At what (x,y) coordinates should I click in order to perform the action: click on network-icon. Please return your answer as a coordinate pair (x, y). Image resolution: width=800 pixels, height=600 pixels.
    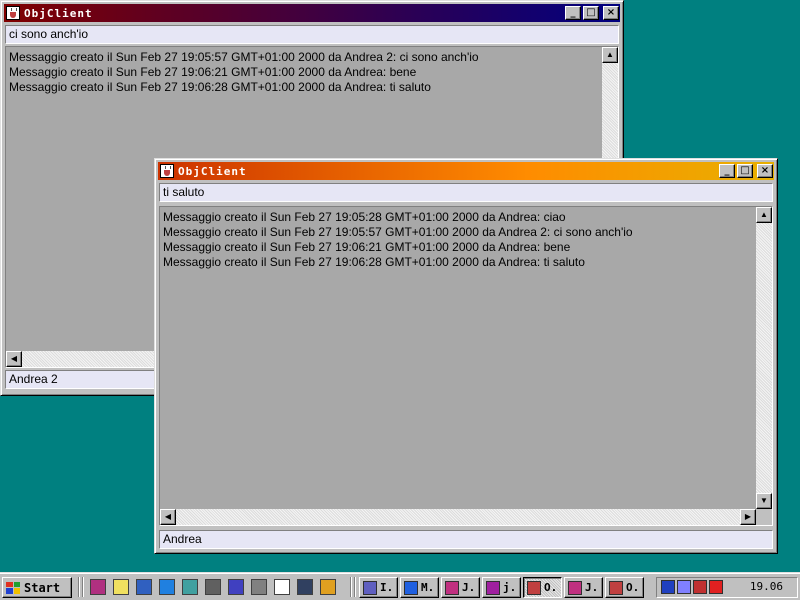
    Looking at the image, I should click on (190, 587).